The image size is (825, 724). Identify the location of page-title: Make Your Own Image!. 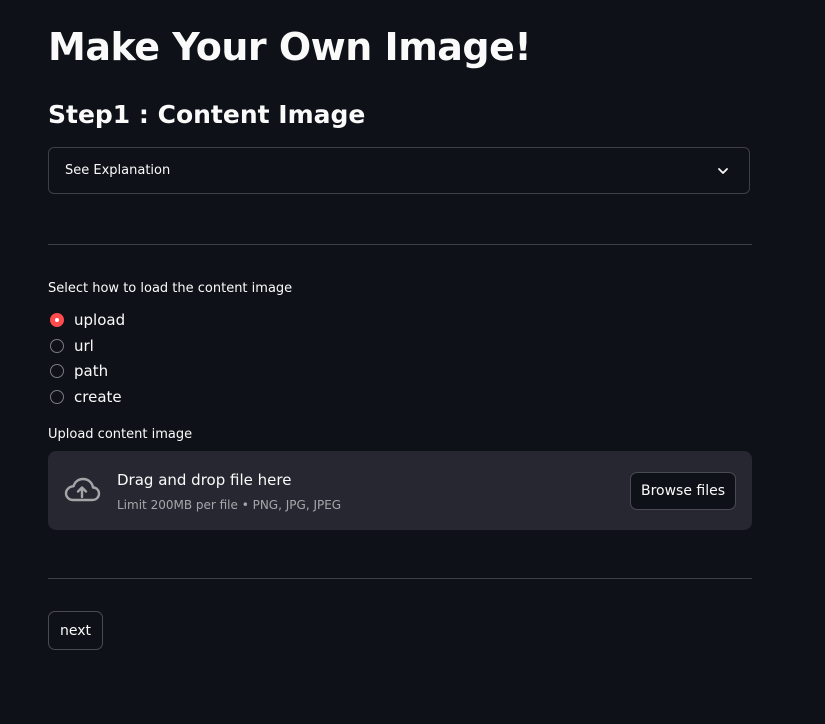
(290, 47).